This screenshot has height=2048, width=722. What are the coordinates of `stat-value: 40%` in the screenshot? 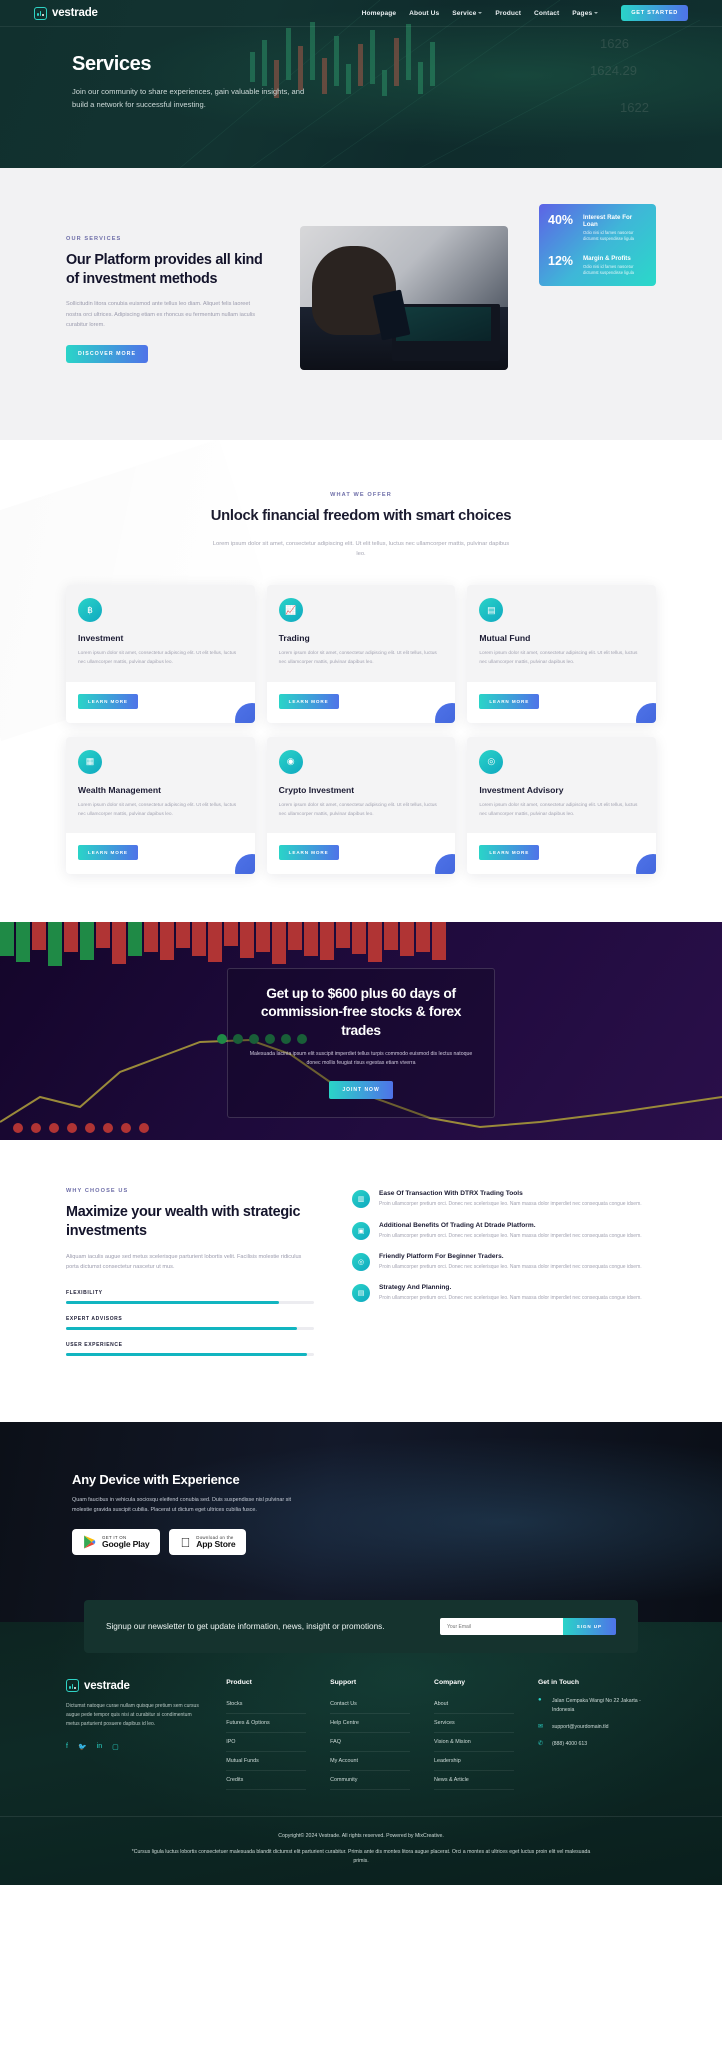 It's located at (561, 220).